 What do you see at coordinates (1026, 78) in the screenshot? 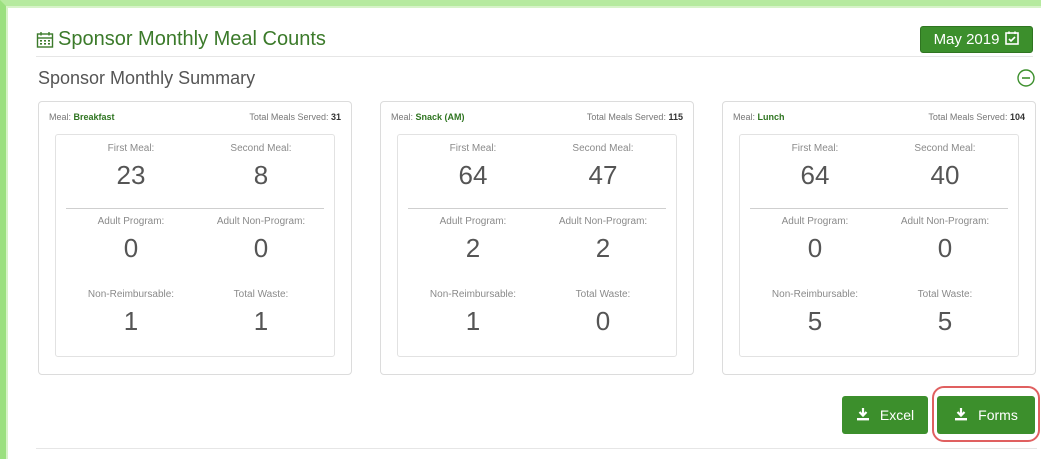
I see `minus-circle-icon` at bounding box center [1026, 78].